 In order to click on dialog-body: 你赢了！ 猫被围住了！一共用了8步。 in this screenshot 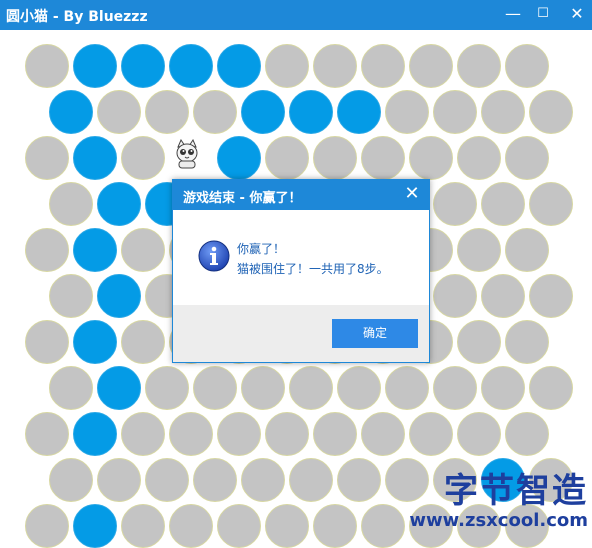, I will do `click(301, 257)`.